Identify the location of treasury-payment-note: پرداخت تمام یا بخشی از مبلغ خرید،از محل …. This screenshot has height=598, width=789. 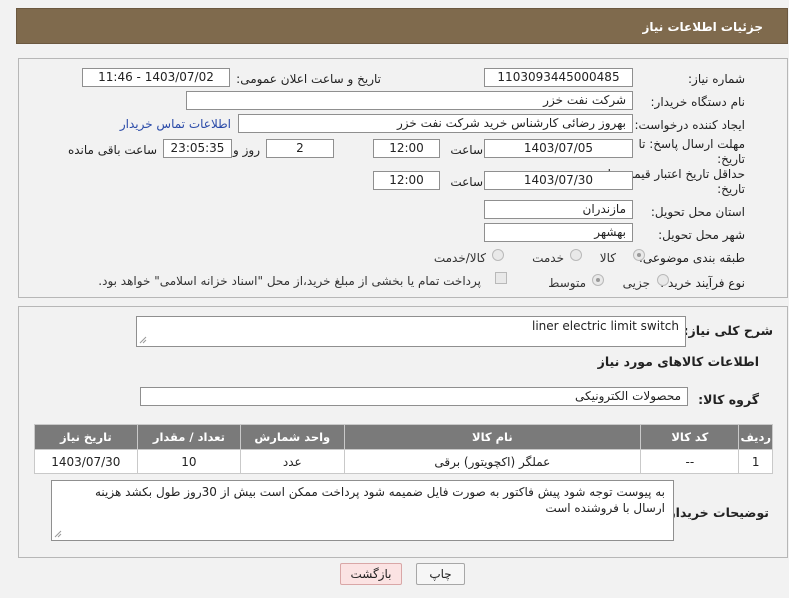
(289, 281).